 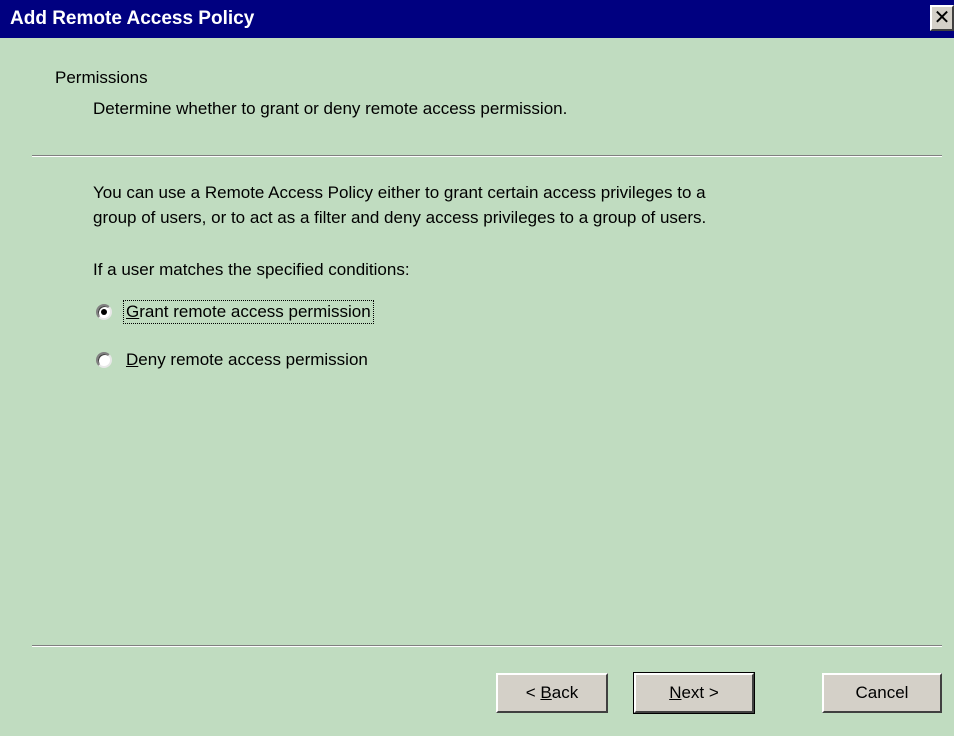 I want to click on window-title: Add Remote Access Policy, so click(x=132, y=18).